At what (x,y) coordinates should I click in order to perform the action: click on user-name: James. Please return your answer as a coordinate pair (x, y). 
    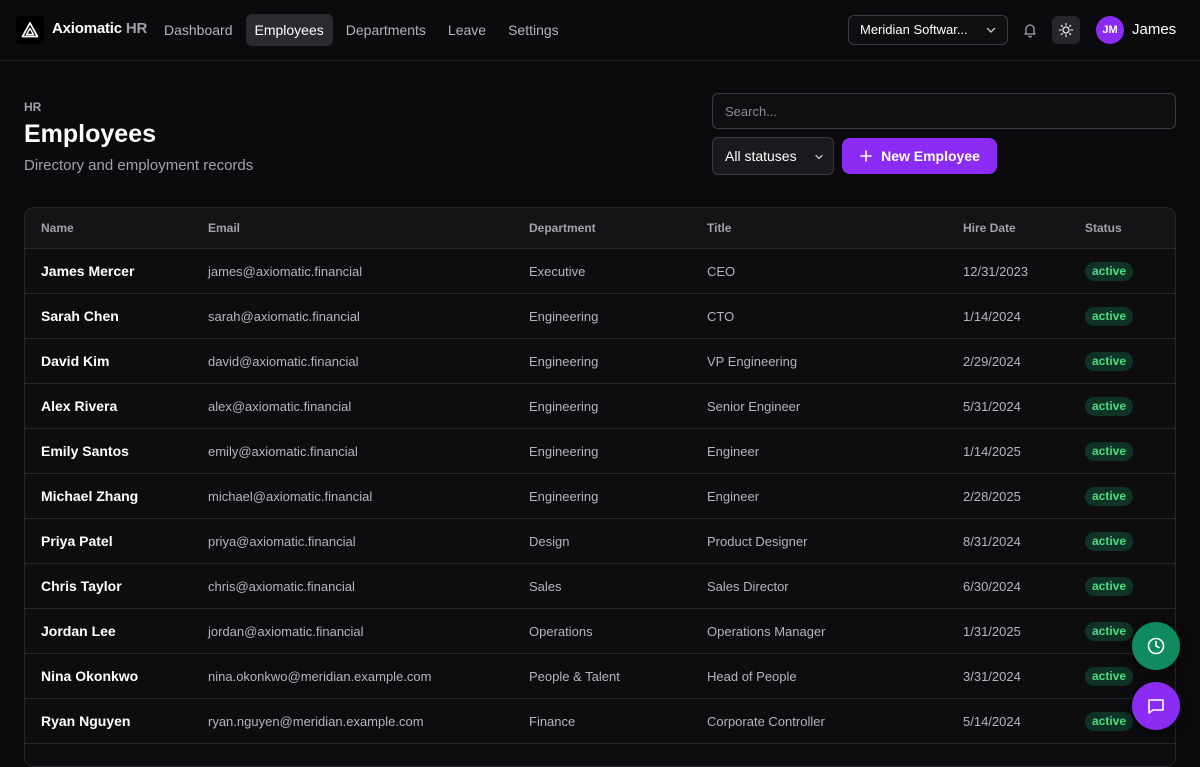
    Looking at the image, I should click on (1154, 29).